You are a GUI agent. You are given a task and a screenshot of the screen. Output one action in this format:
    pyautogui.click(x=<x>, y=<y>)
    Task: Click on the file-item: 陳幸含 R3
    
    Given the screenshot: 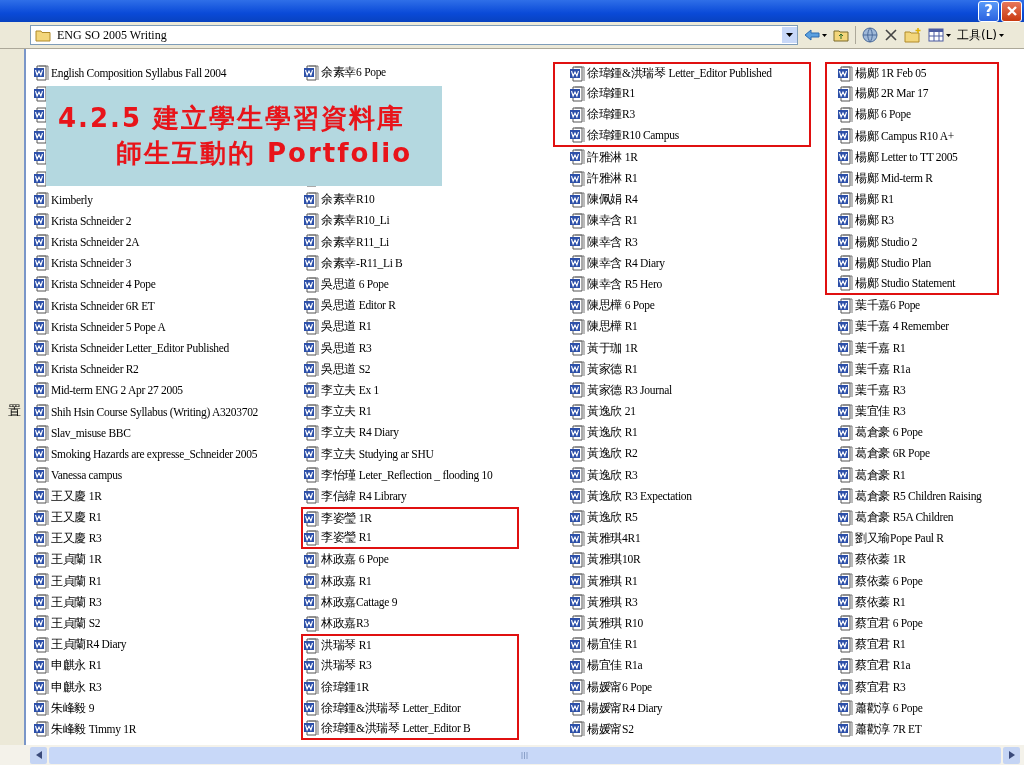 What is the action you would take?
    pyautogui.click(x=682, y=242)
    